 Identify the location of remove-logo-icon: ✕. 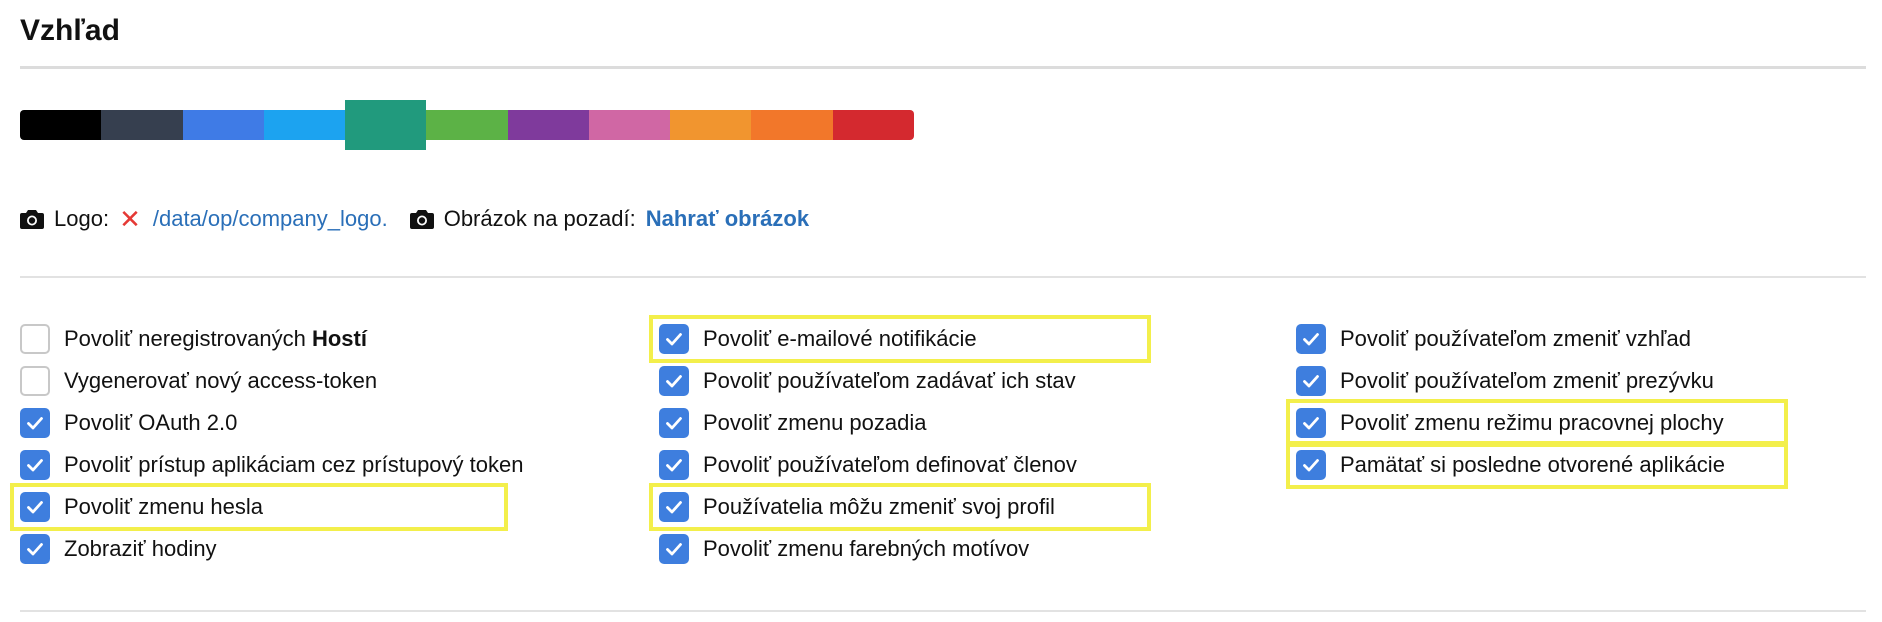
(130, 219).